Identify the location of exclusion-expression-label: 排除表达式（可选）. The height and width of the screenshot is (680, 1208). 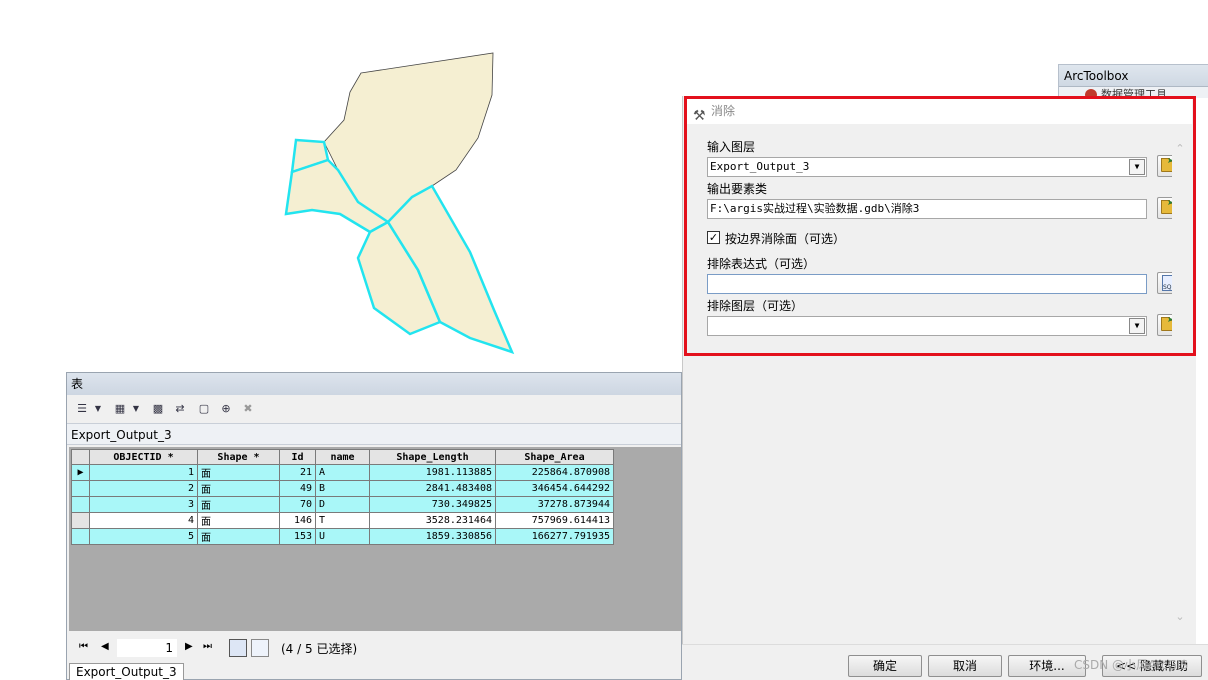
(761, 264).